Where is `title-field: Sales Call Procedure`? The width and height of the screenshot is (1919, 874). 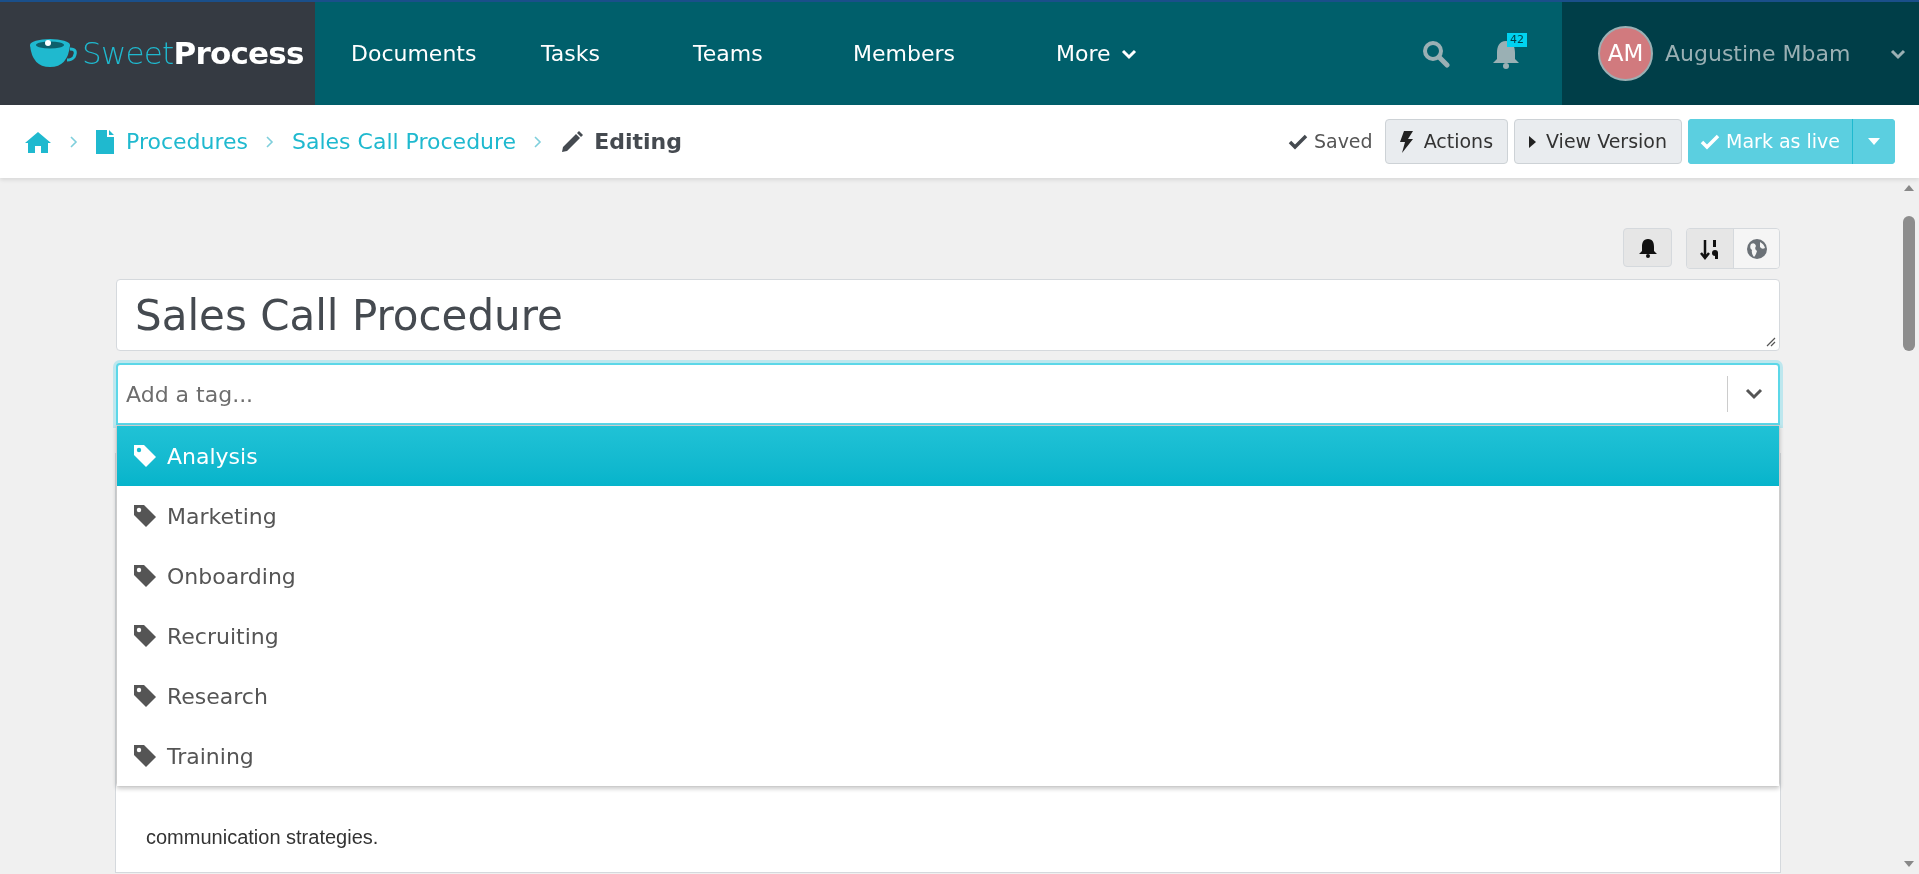 title-field: Sales Call Procedure is located at coordinates (948, 315).